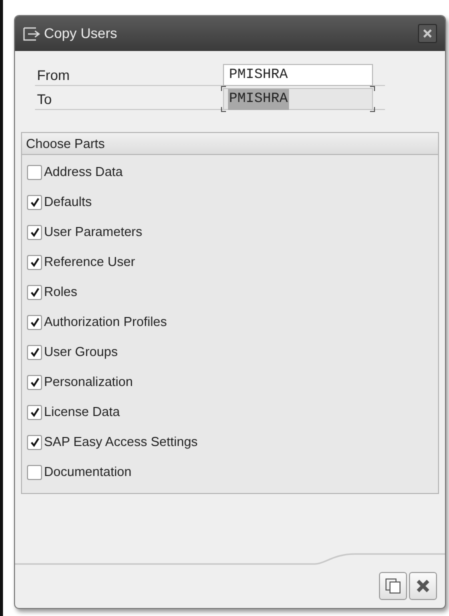 The image size is (449, 616). I want to click on checkbox-label: User Parameters, so click(93, 232).